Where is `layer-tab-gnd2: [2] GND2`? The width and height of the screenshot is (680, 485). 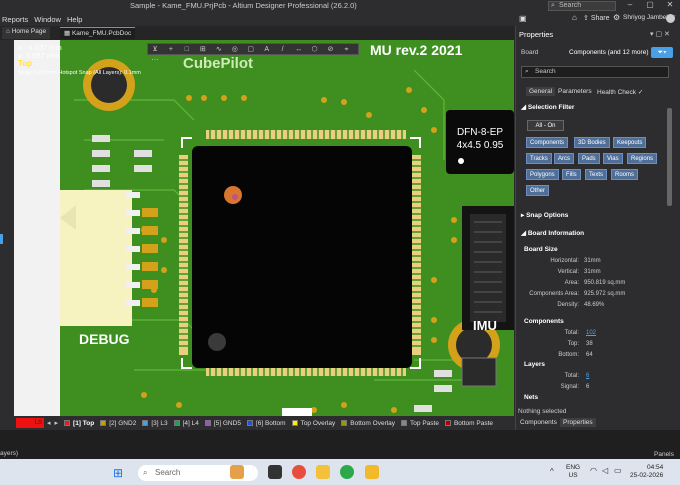 layer-tab-gnd2: [2] GND2 is located at coordinates (118, 423).